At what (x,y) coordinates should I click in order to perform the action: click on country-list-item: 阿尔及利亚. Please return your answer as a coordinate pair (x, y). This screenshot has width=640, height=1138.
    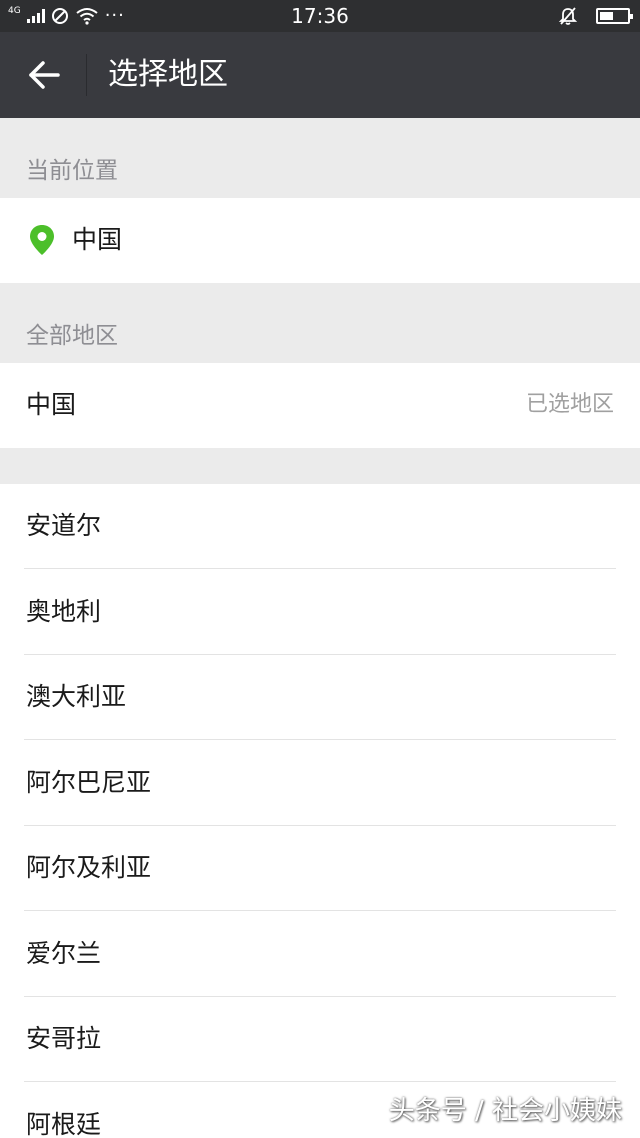
    Looking at the image, I should click on (320, 868).